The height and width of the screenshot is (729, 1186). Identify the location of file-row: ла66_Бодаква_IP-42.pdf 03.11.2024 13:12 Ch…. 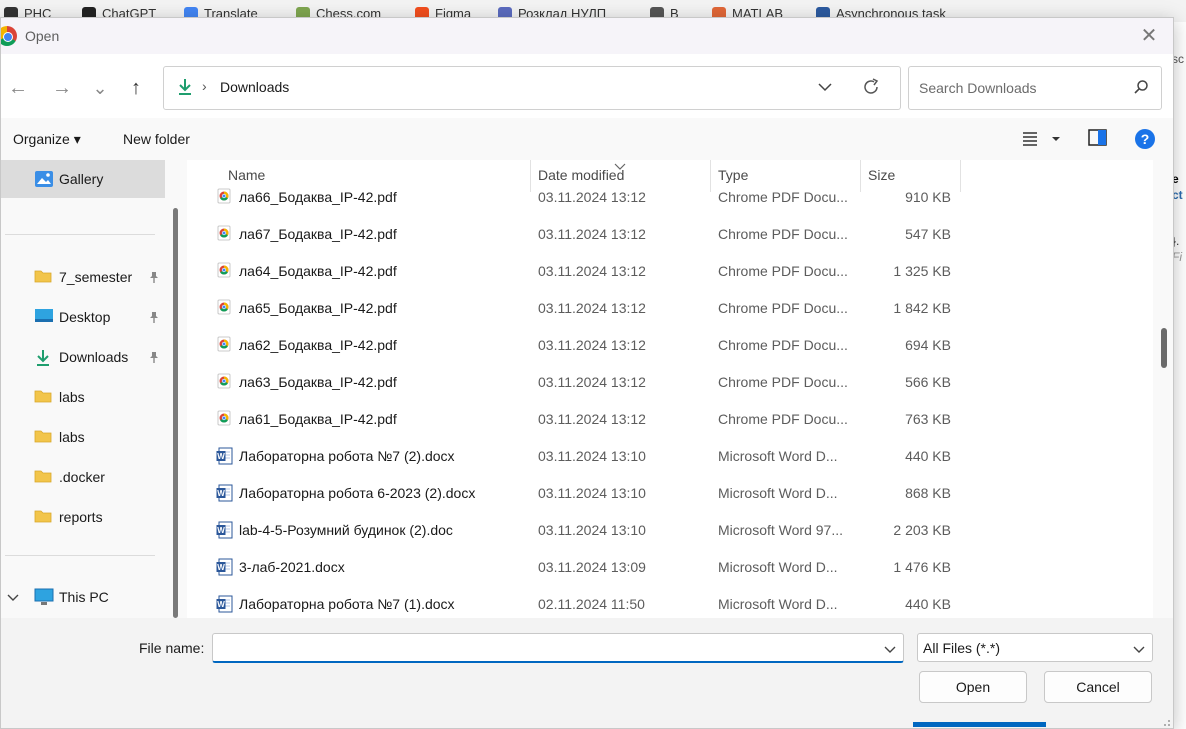
(670, 196).